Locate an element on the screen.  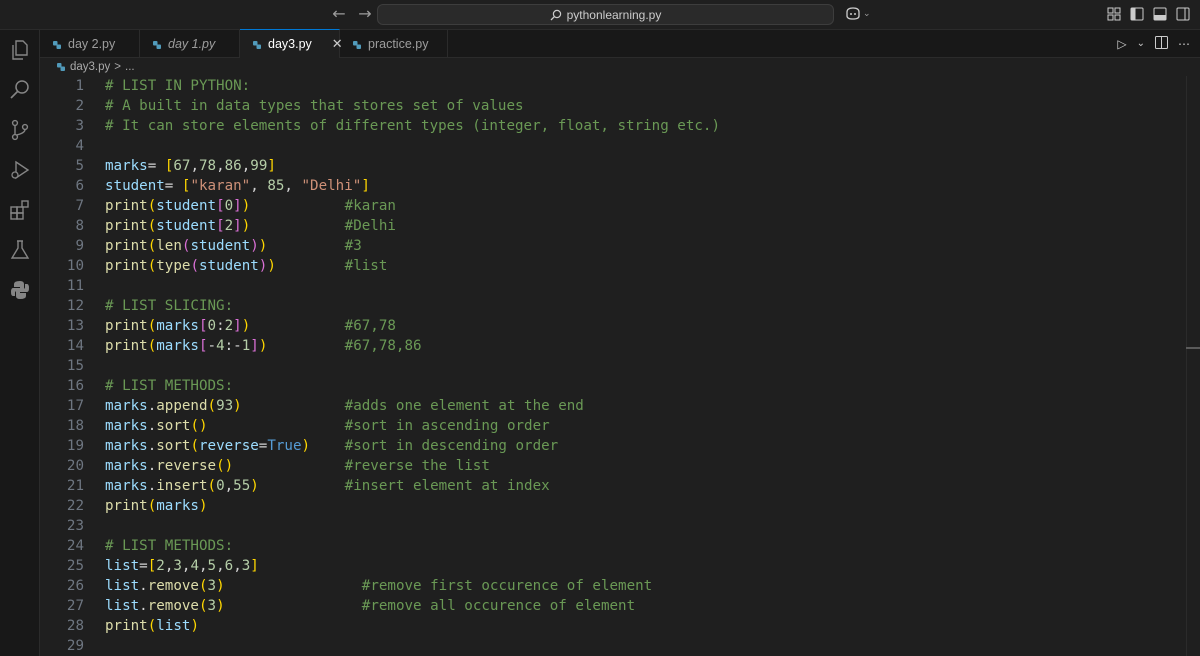
line-number: 9 is located at coordinates (79, 246).